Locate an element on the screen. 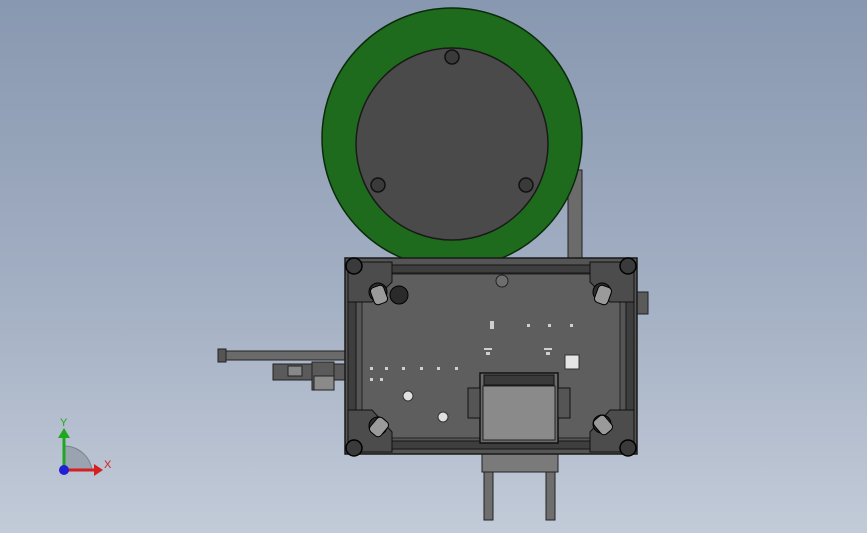 Image resolution: width=867 pixels, height=533 pixels. plate-hole-top is located at coordinates (502, 281).